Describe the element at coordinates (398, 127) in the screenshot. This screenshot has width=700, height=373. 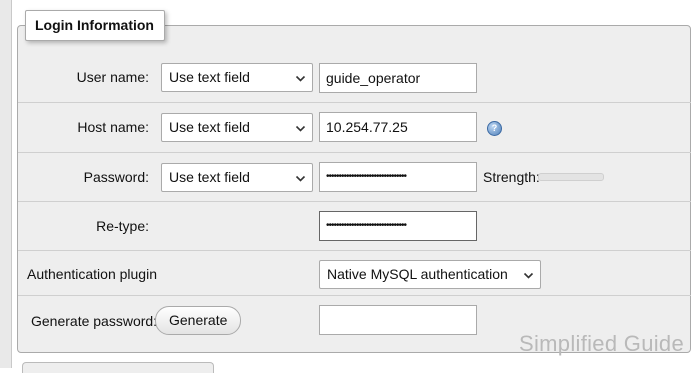
I see `hostname-input: 10.254.77.25` at that location.